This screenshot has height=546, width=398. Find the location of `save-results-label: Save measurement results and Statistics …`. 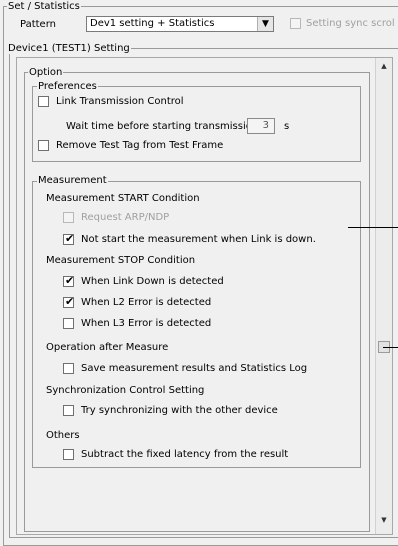

save-results-label: Save measurement results and Statistics … is located at coordinates (194, 368).